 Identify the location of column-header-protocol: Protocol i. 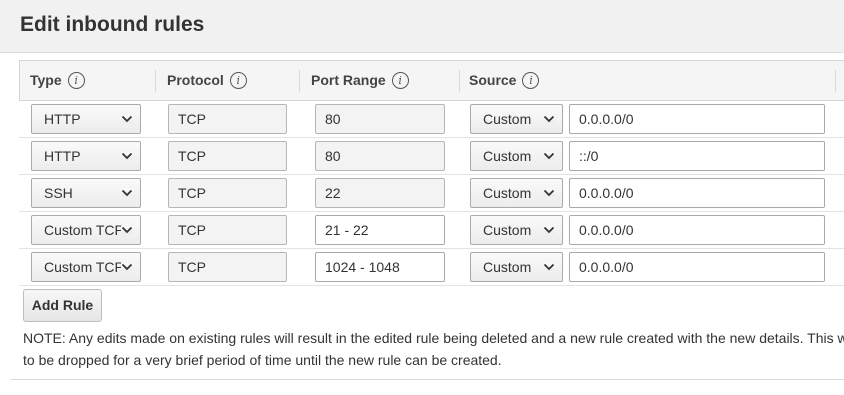
(207, 80).